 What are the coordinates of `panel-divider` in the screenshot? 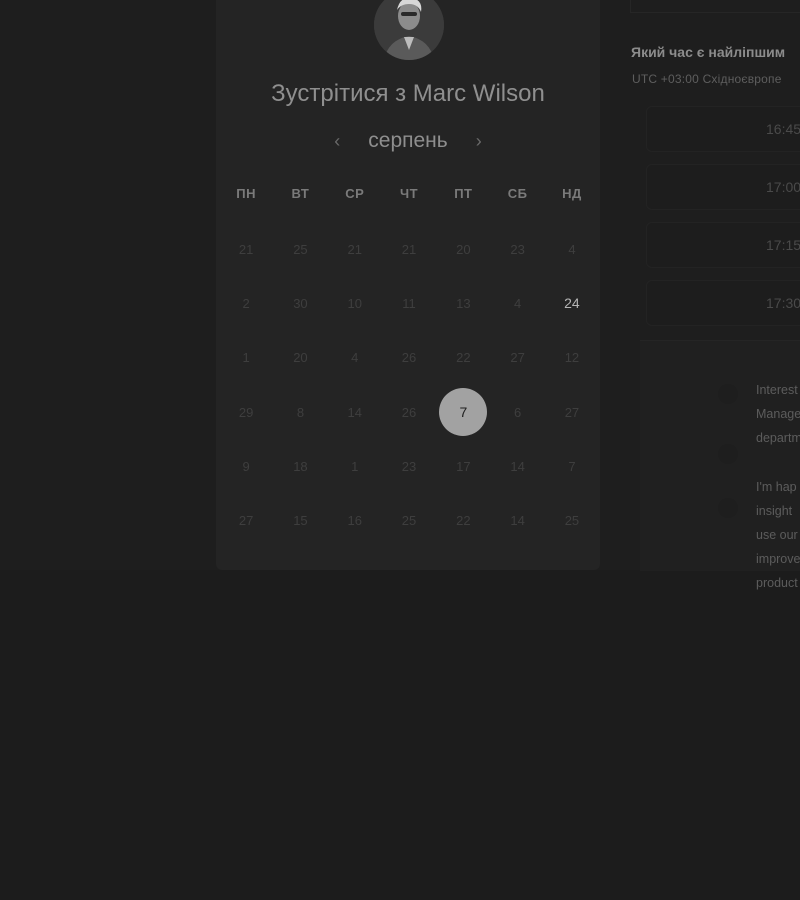 It's located at (715, 6).